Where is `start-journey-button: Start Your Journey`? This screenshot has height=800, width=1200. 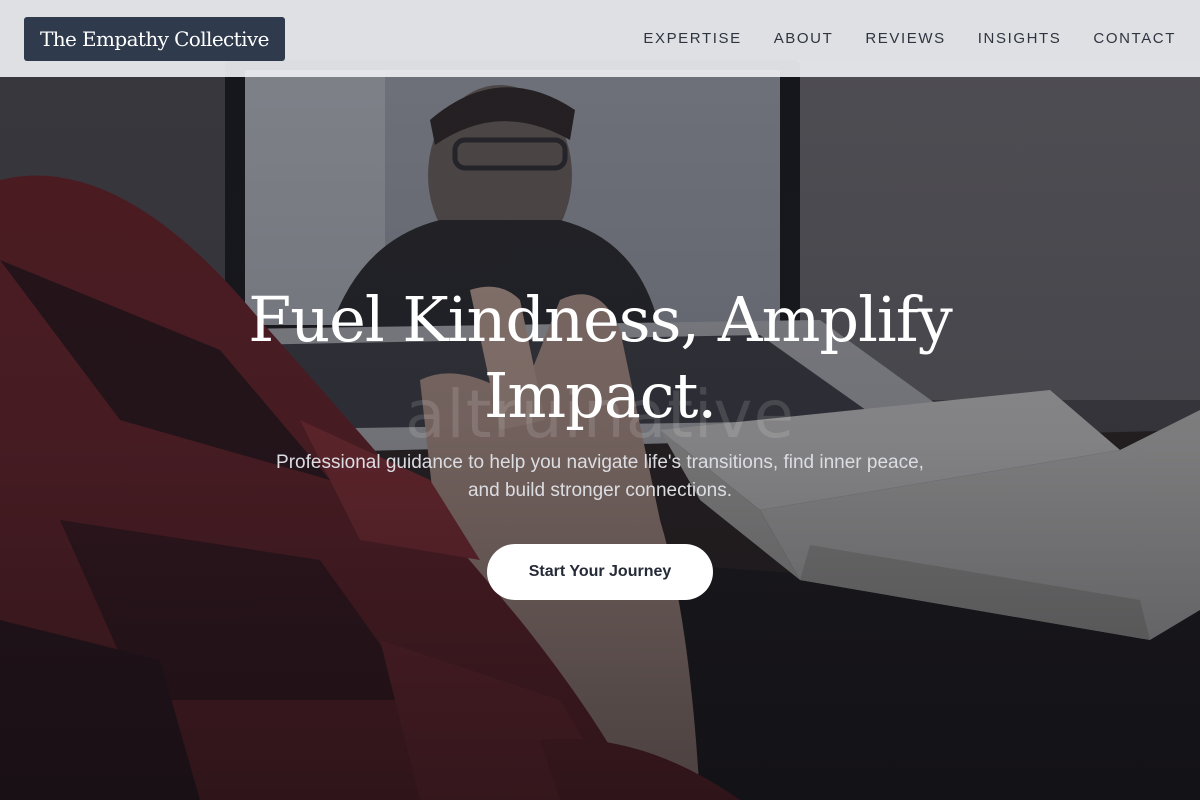
start-journey-button: Start Your Journey is located at coordinates (600, 572).